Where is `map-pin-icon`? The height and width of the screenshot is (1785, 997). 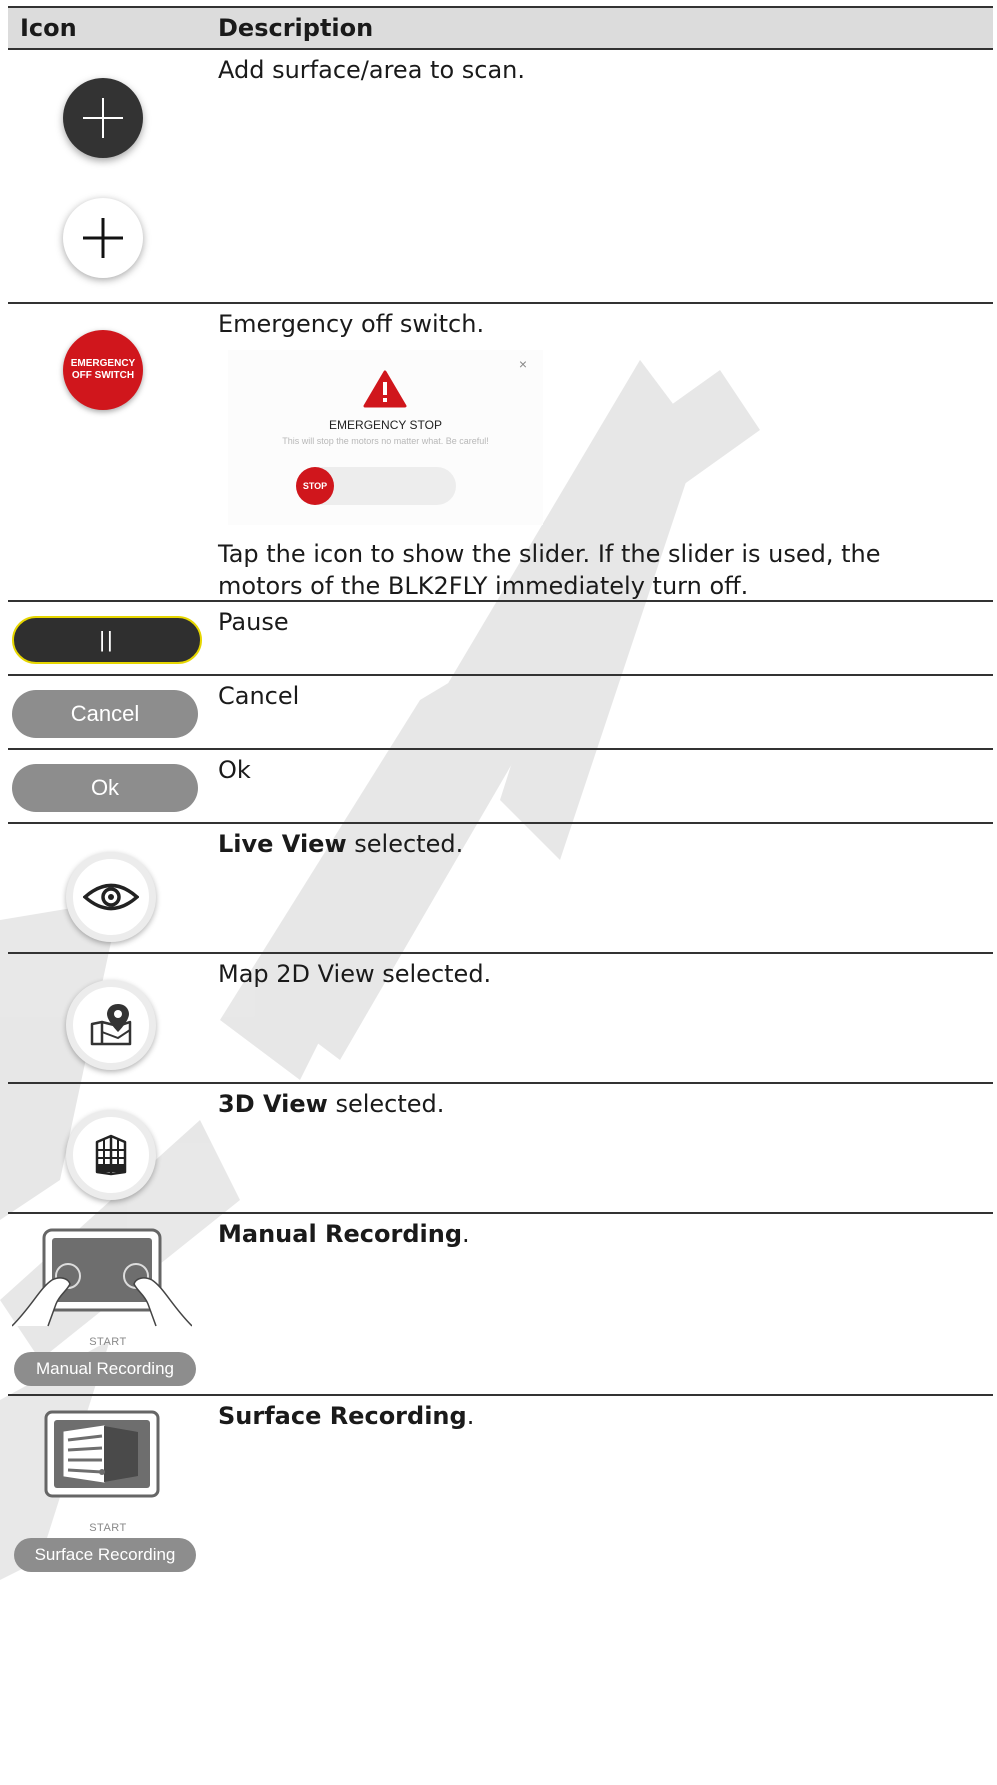 map-pin-icon is located at coordinates (111, 1025).